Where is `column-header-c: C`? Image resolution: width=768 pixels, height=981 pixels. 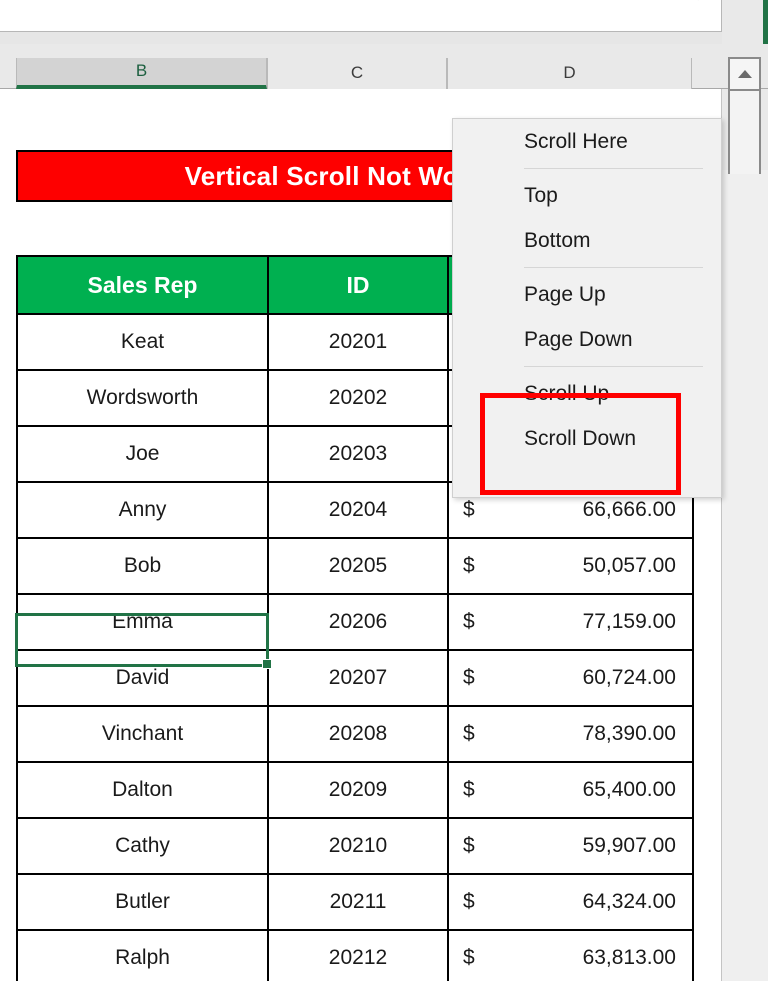
column-header-c: C is located at coordinates (357, 73).